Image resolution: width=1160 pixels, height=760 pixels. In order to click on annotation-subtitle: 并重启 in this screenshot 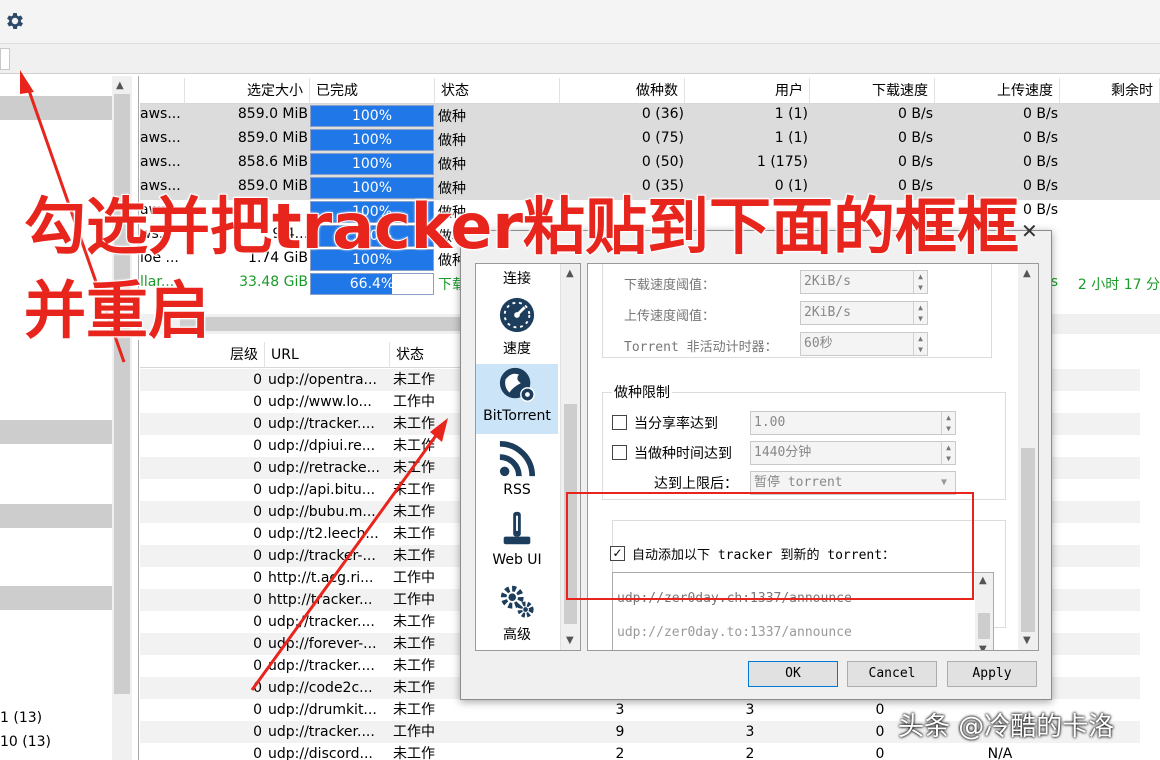, I will do `click(117, 310)`.